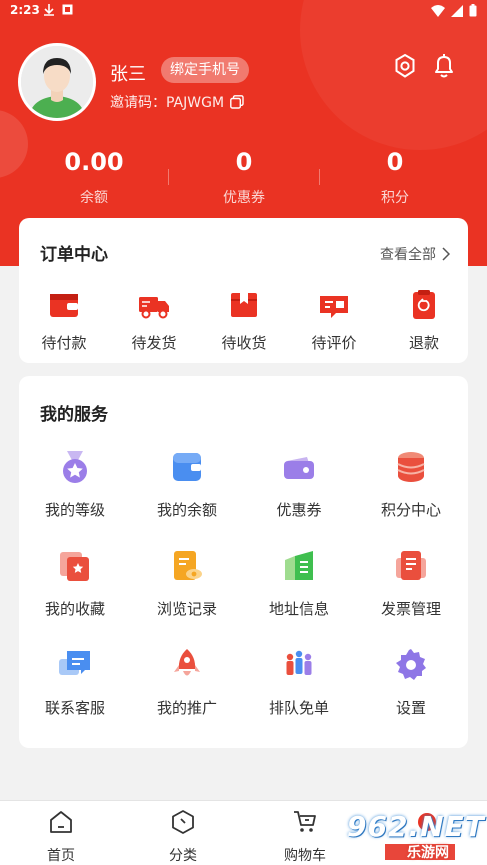  I want to click on gear-icon, so click(411, 664).